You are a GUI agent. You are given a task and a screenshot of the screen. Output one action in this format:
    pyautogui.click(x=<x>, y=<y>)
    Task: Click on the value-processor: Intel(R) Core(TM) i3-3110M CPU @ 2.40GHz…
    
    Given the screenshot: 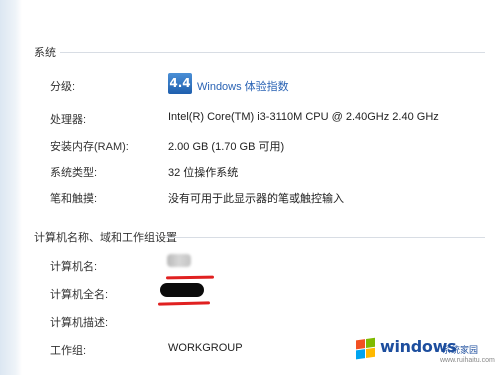 What is the action you would take?
    pyautogui.click(x=303, y=117)
    